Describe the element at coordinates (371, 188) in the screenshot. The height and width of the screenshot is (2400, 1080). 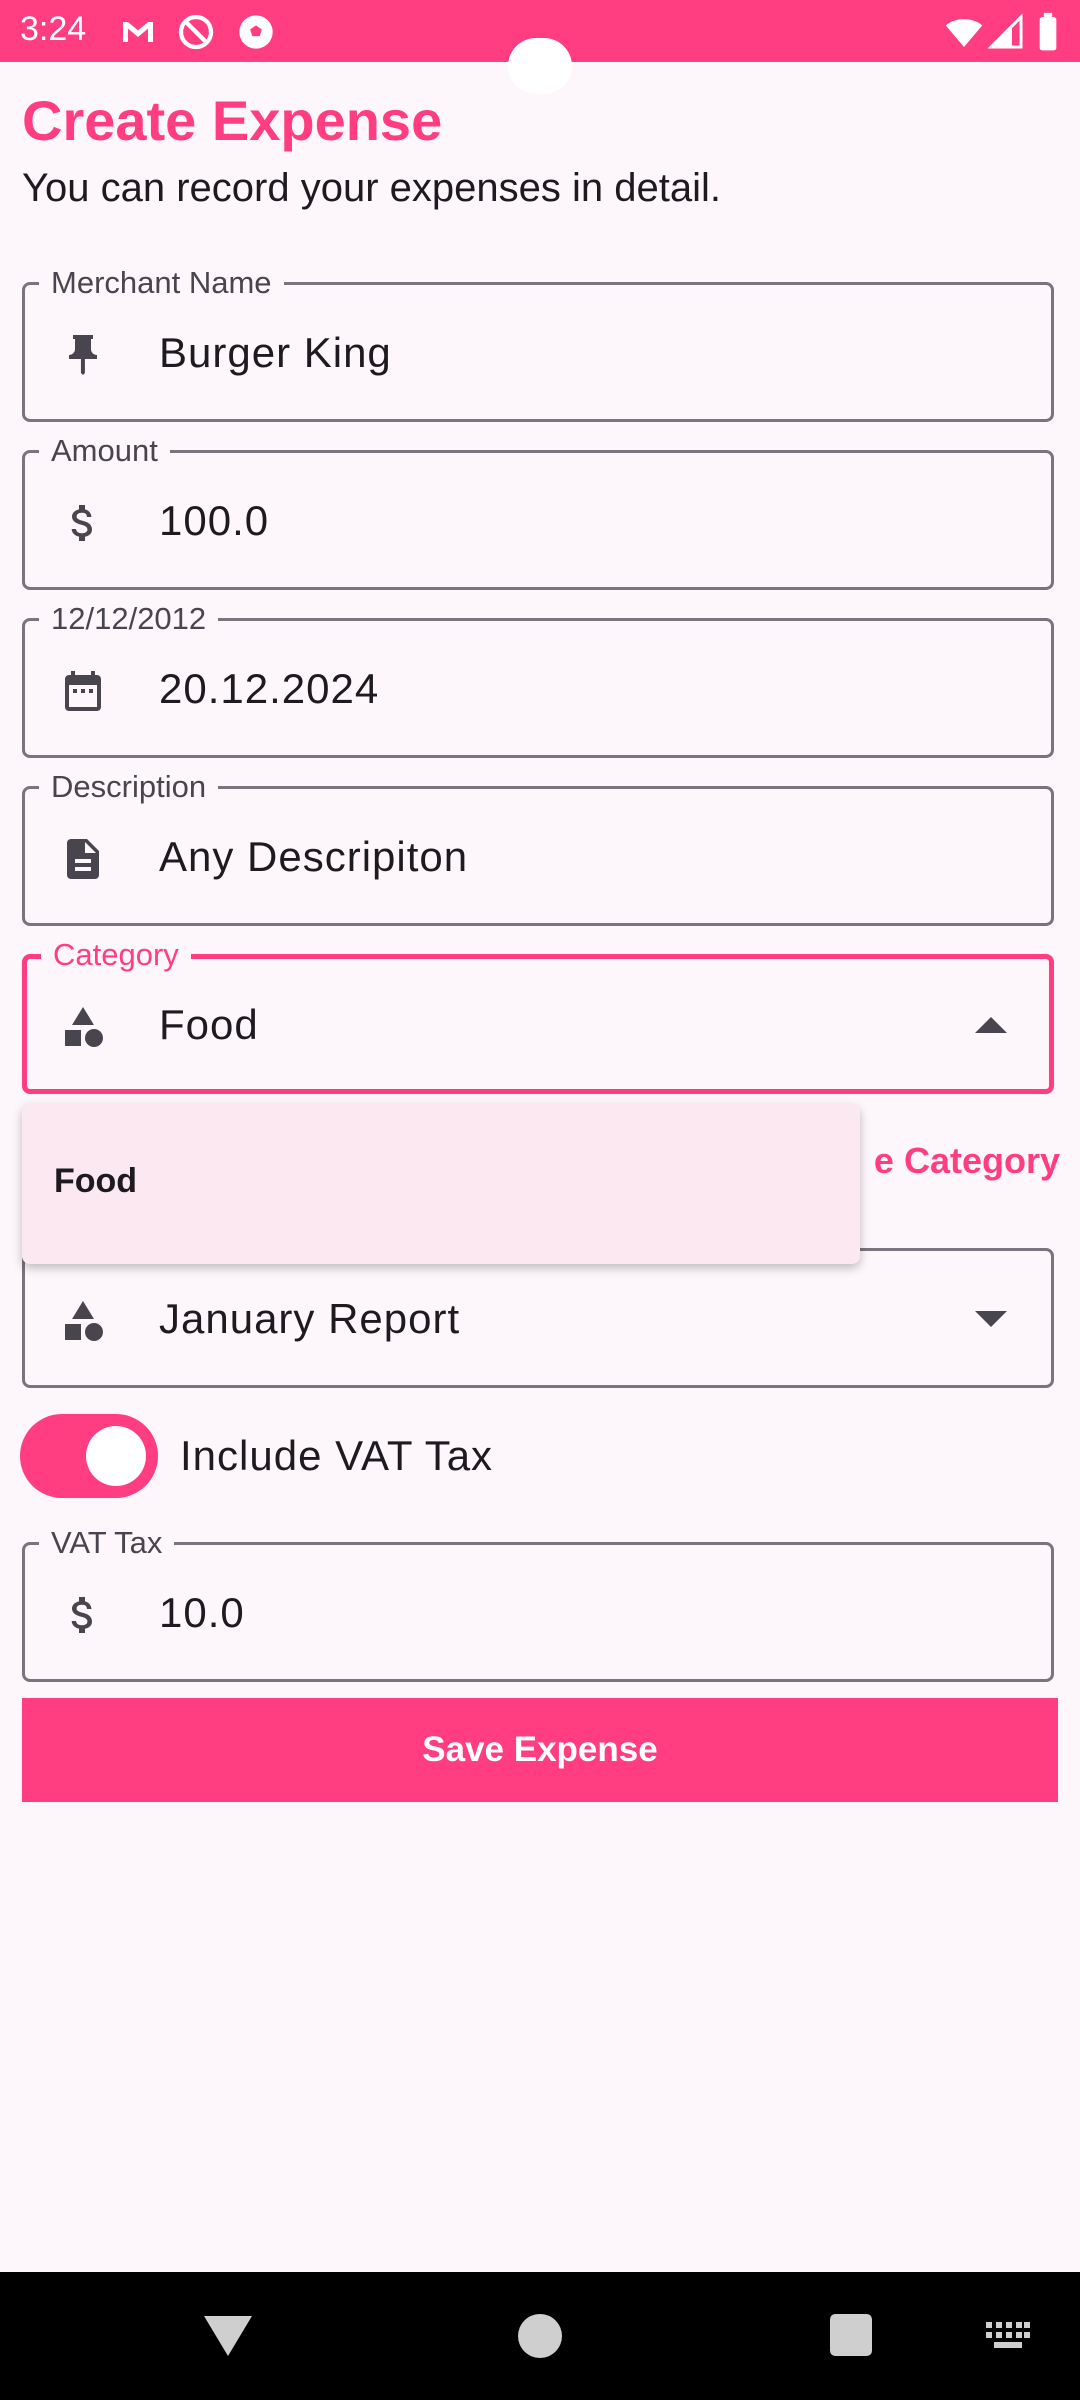
I see `page-subtitle: You can record your expenses in detail.` at that location.